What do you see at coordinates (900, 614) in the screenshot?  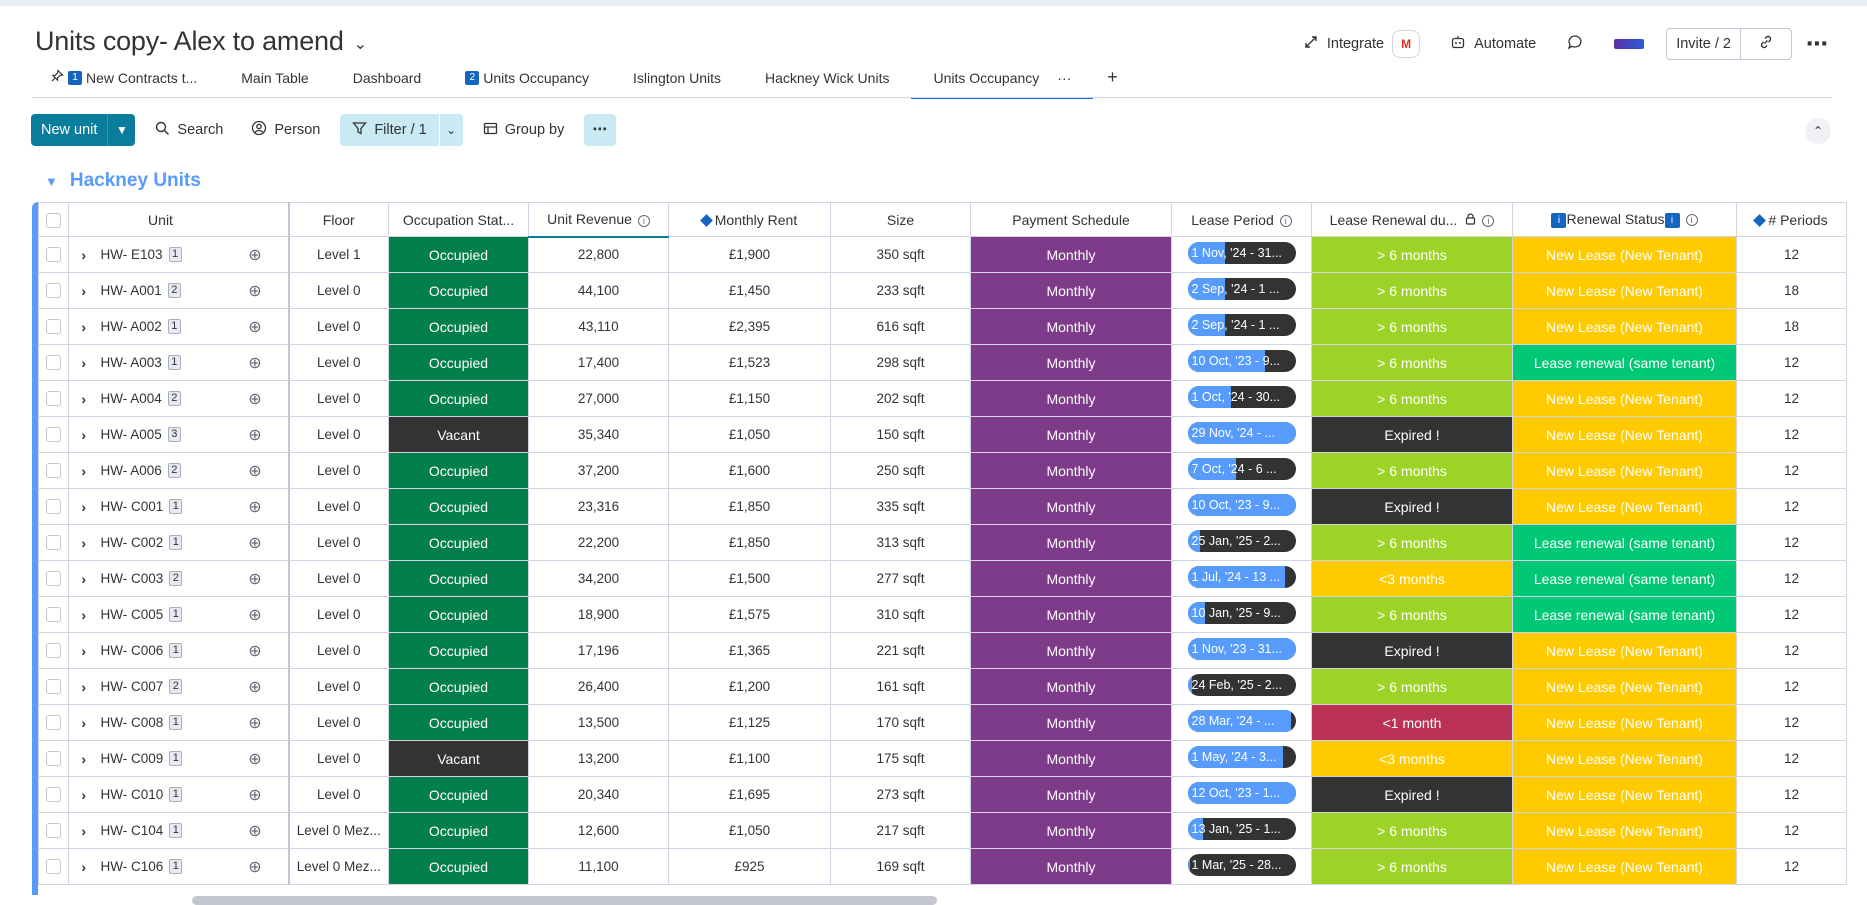 I see `size-cell: 310 sqft` at bounding box center [900, 614].